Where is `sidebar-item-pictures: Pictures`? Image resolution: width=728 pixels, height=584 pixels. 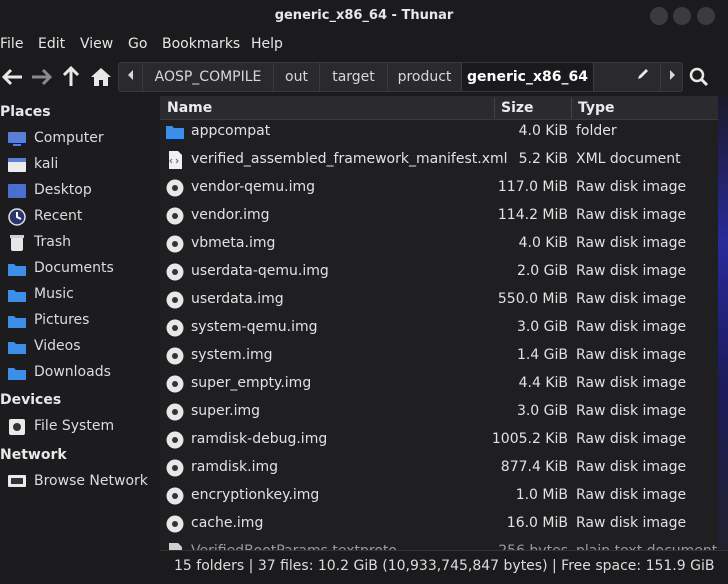 sidebar-item-pictures: Pictures is located at coordinates (79, 321).